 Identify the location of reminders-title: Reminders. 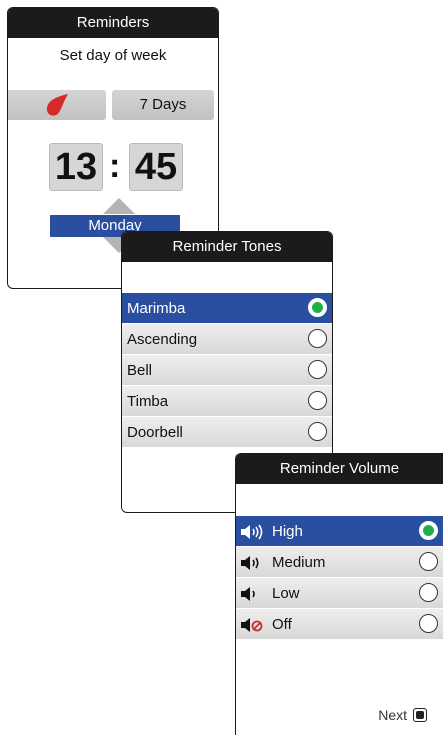
(113, 23).